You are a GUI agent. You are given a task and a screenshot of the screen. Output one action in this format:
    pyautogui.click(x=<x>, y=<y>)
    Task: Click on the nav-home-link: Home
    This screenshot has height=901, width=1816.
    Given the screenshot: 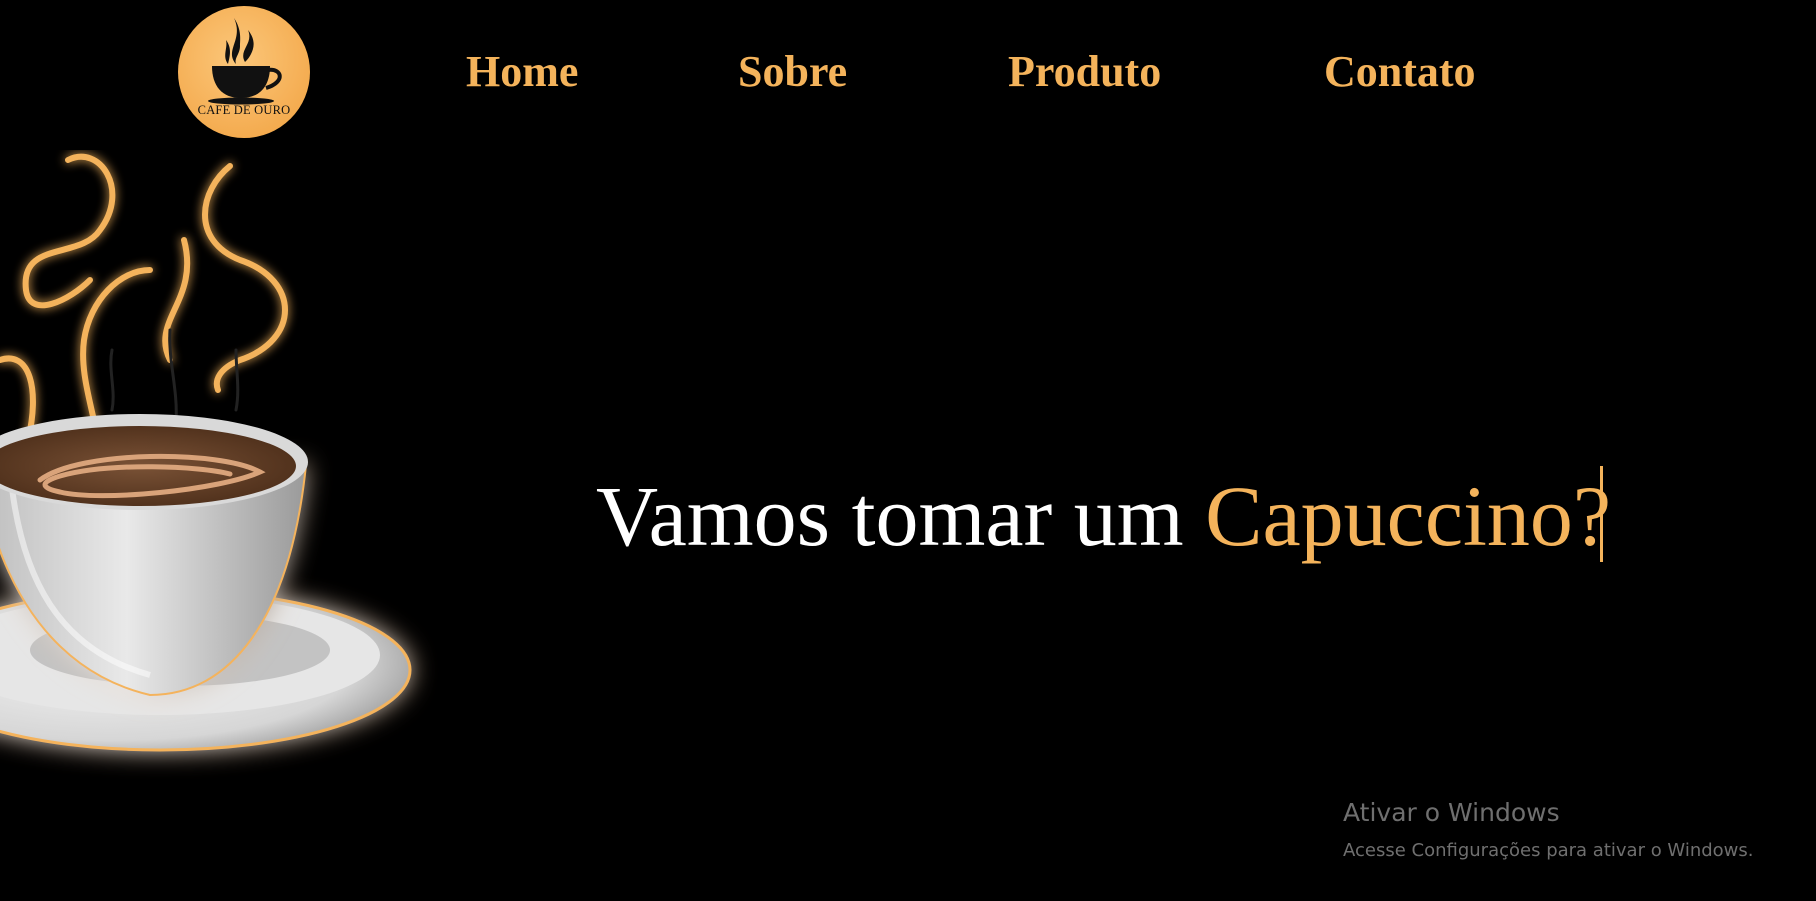 What is the action you would take?
    pyautogui.click(x=522, y=72)
    